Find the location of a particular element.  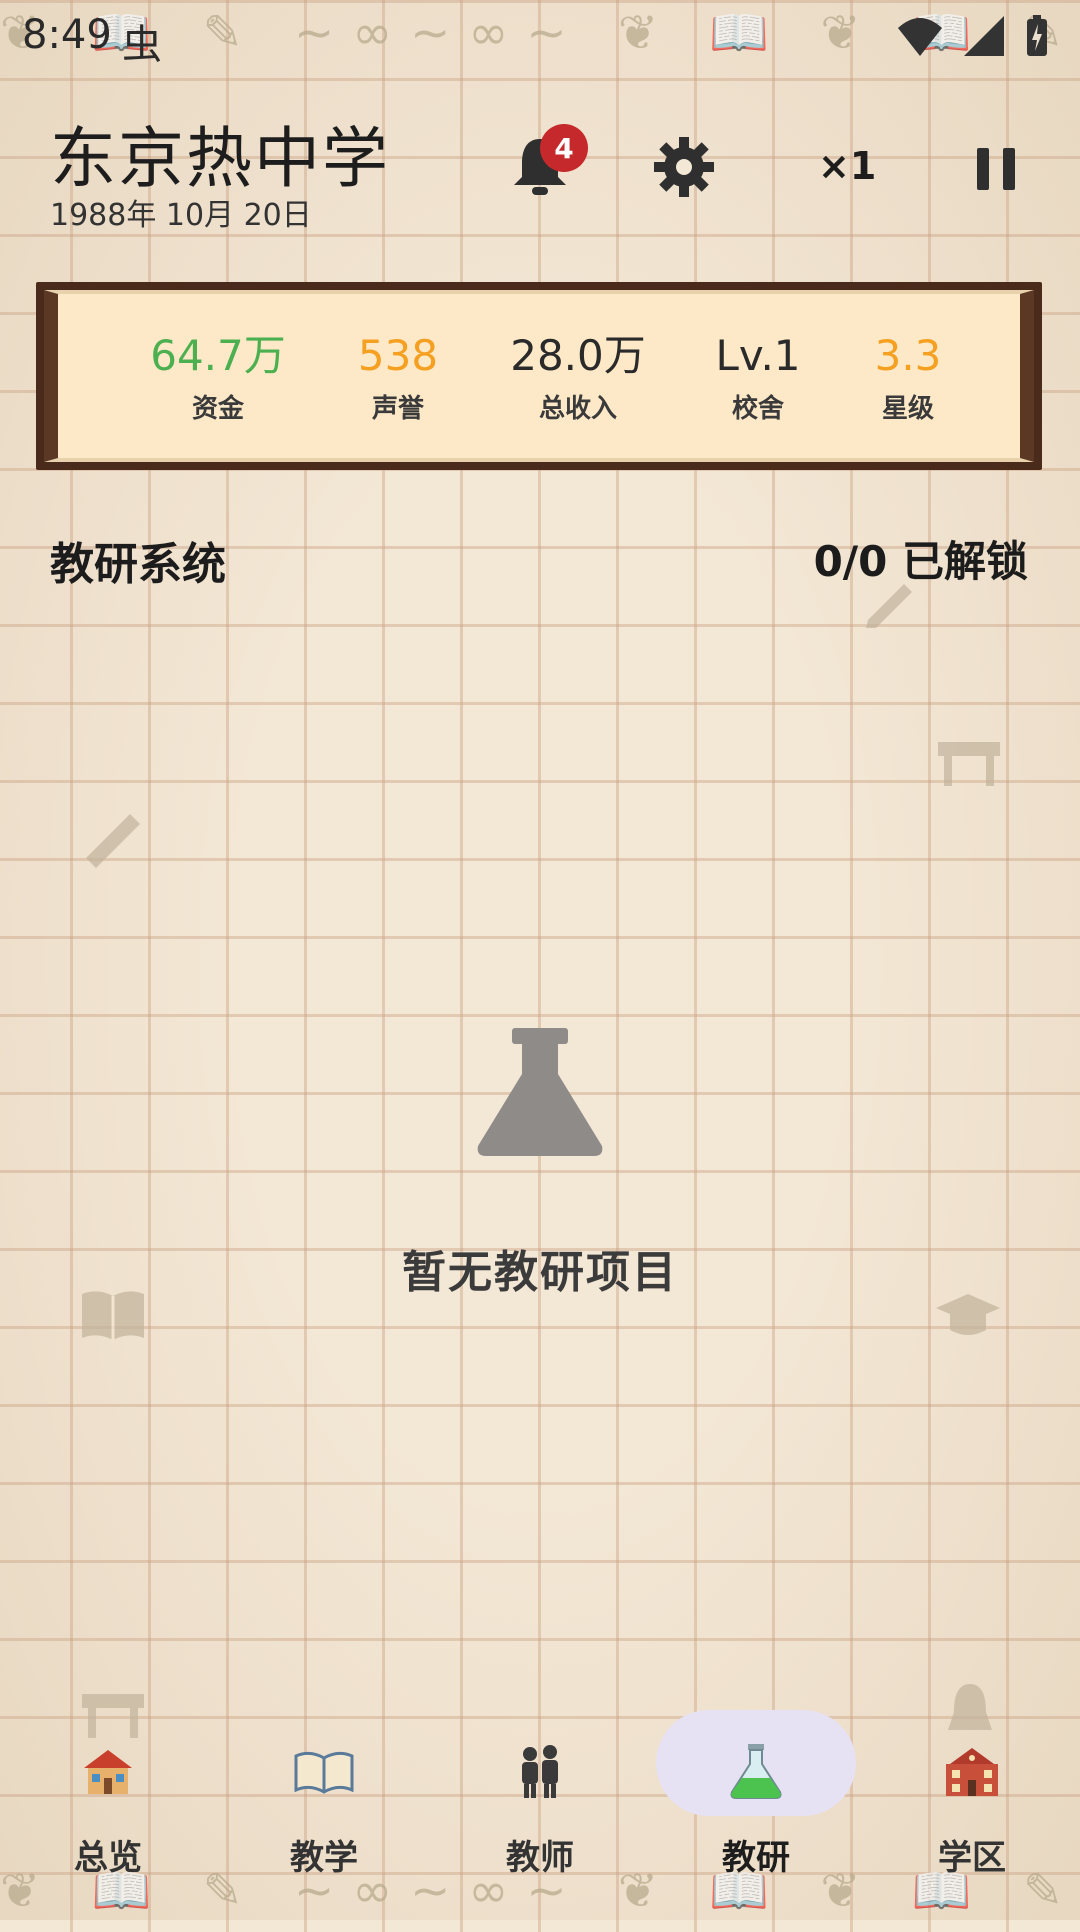

school-house-icon is located at coordinates (108, 1772).